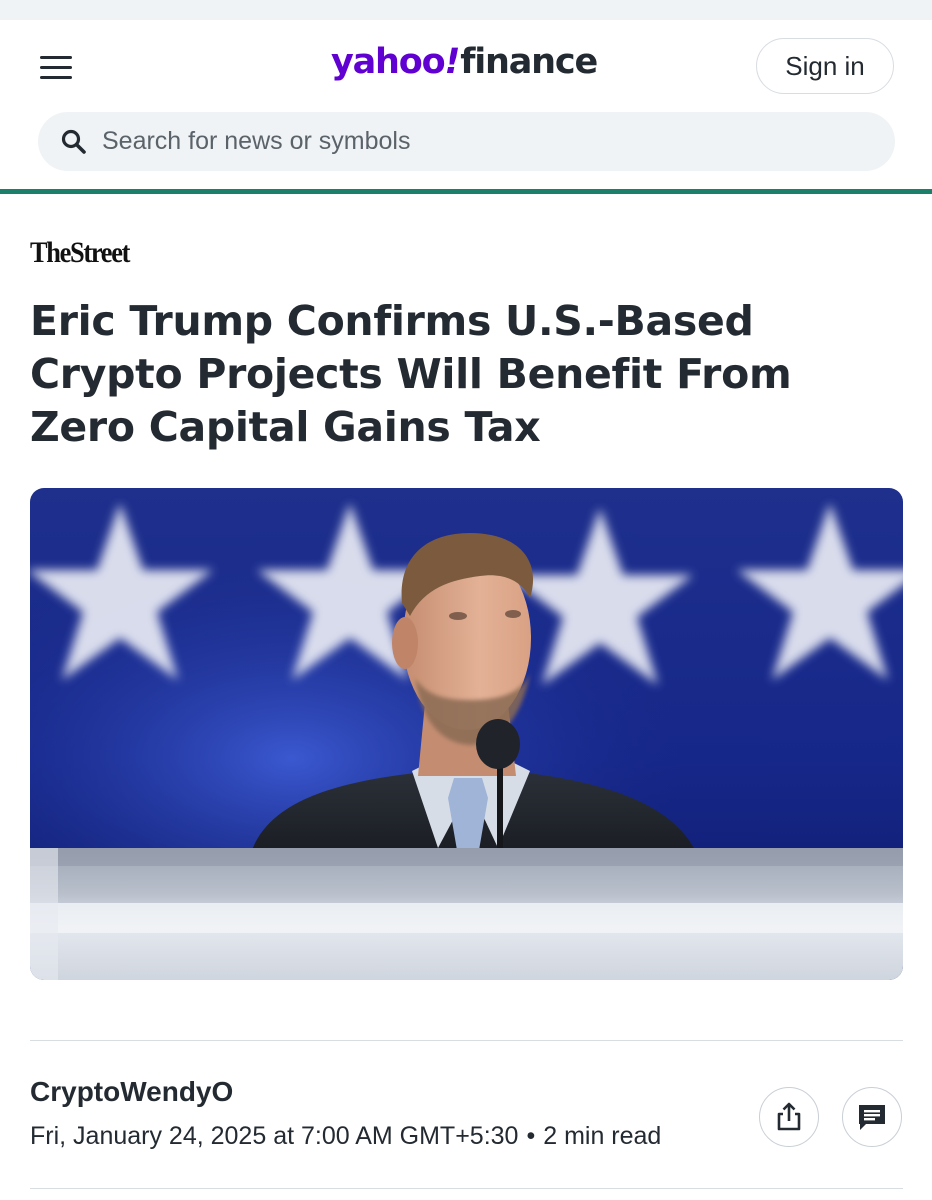 The image size is (932, 1200). I want to click on browser-top-strip, so click(466, 10).